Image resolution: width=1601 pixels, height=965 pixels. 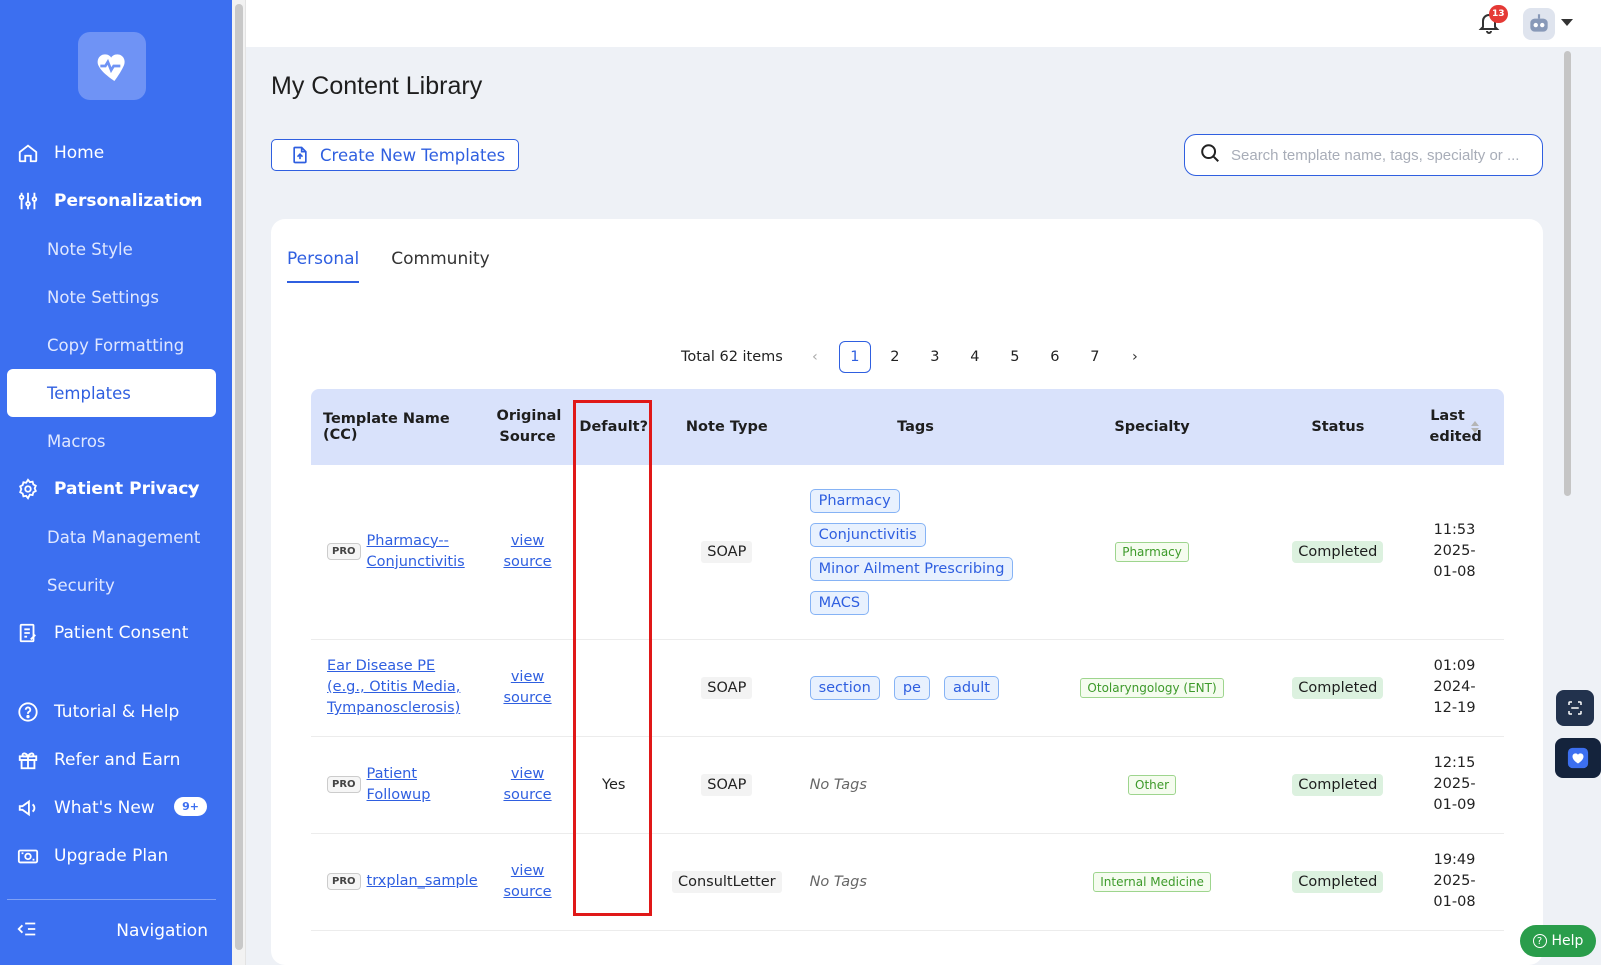 What do you see at coordinates (1338, 784) in the screenshot?
I see `status-badge: Completed` at bounding box center [1338, 784].